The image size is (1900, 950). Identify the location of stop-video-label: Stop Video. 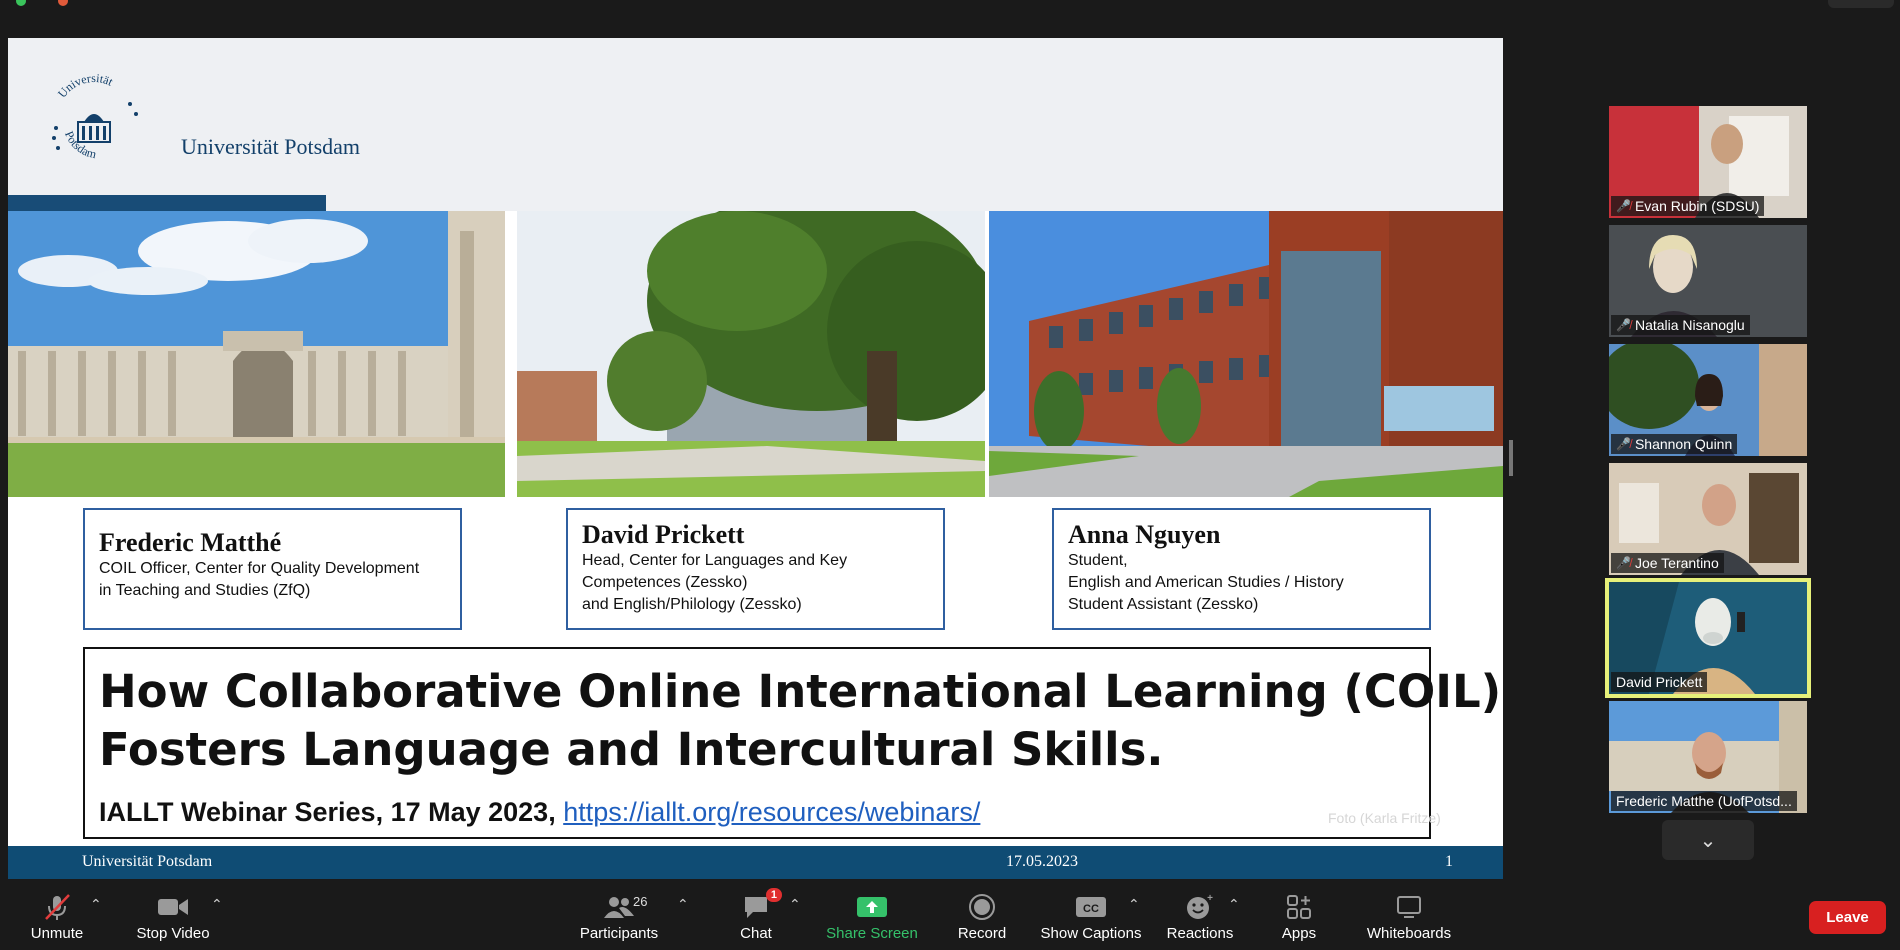
(173, 933).